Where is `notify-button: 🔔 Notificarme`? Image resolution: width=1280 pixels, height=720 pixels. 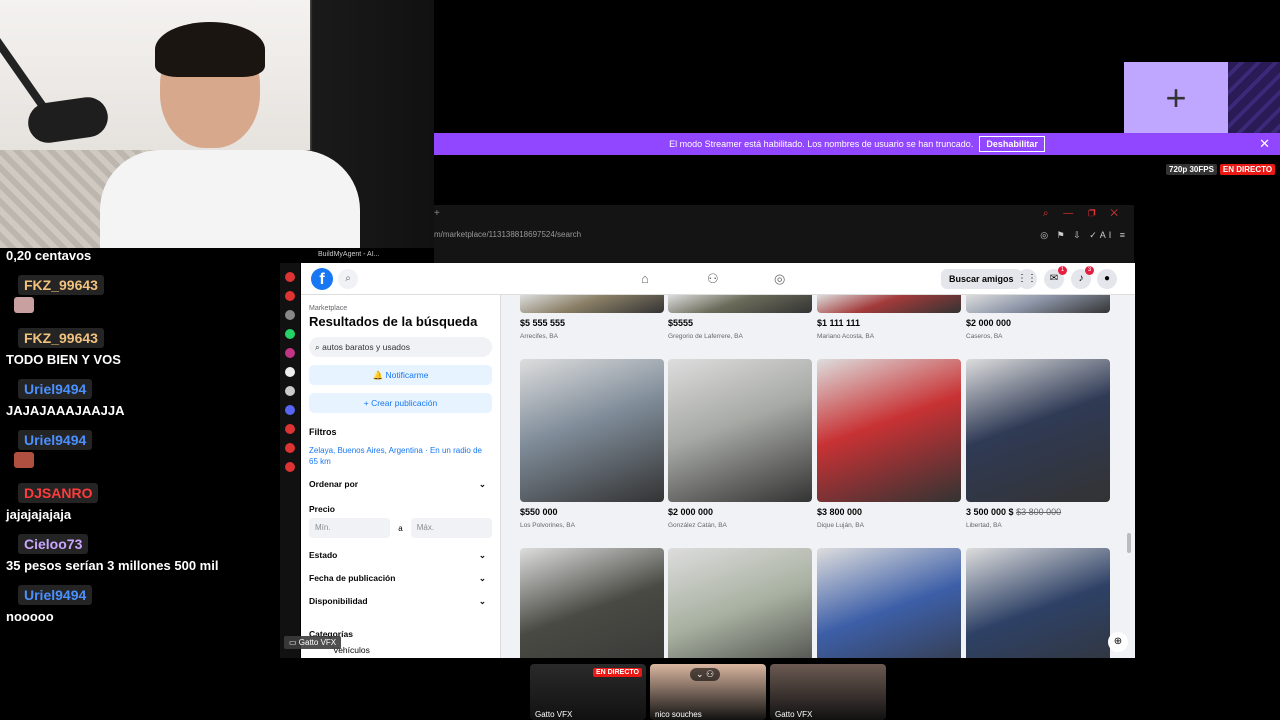
notify-button: 🔔 Notificarme is located at coordinates (400, 375).